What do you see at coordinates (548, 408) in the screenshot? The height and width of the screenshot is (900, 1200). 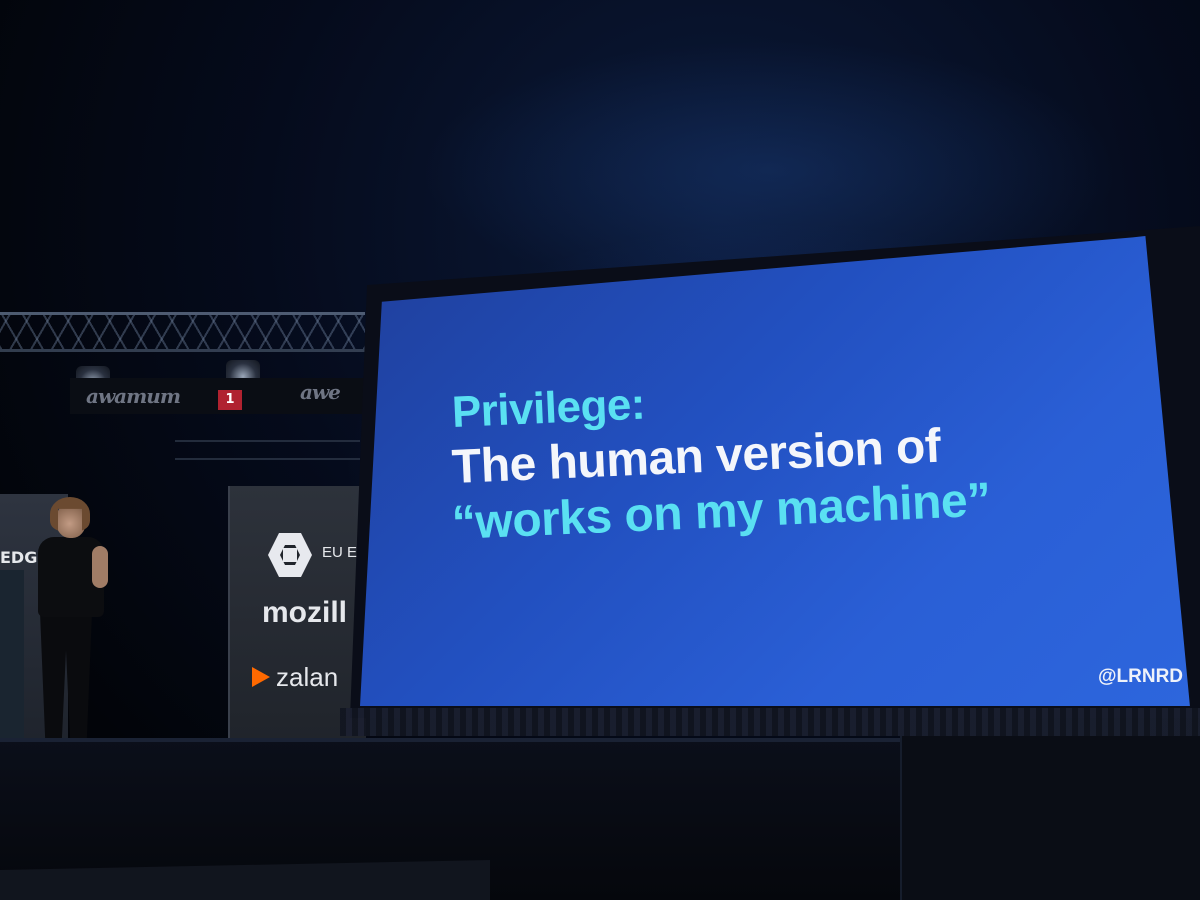 I see `slide-title: Privilege:` at bounding box center [548, 408].